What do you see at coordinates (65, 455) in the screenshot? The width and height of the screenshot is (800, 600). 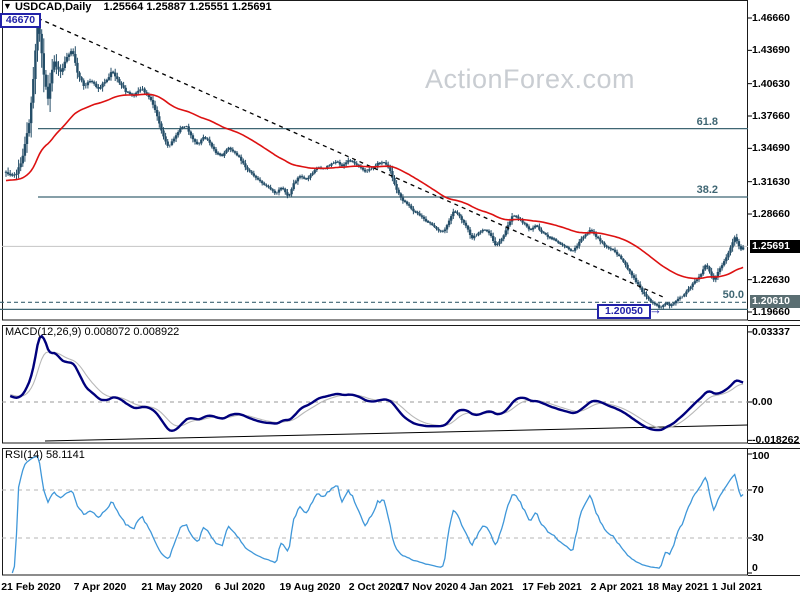 I see `rsi-value: 58.1141` at bounding box center [65, 455].